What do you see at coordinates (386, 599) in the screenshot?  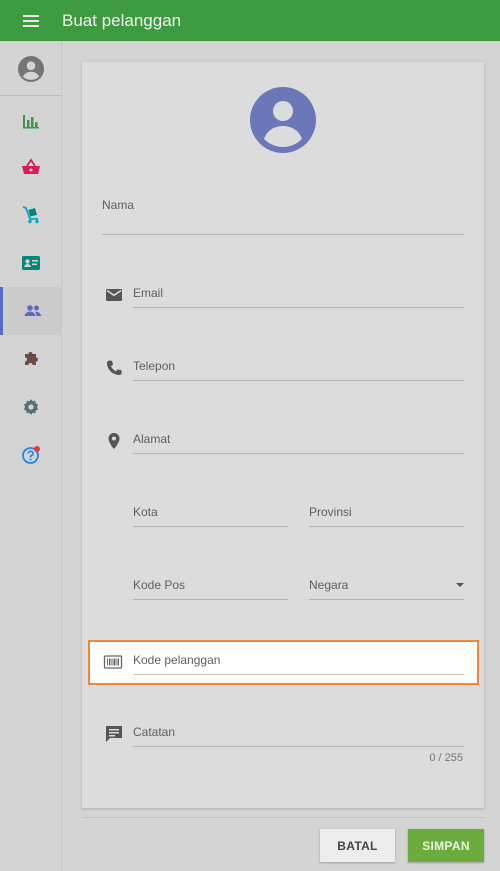 I see `country-underline` at bounding box center [386, 599].